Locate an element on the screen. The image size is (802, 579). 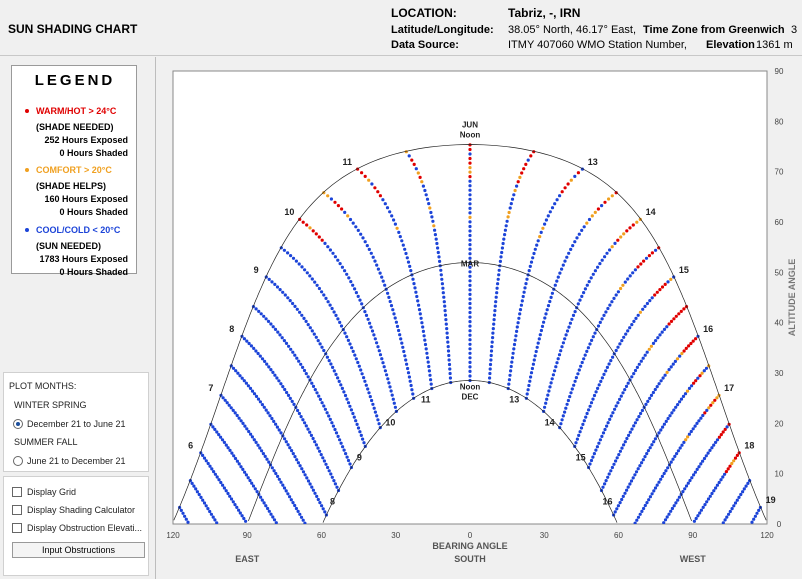
display-grid-label: Display Grid is located at coordinates (51, 492).